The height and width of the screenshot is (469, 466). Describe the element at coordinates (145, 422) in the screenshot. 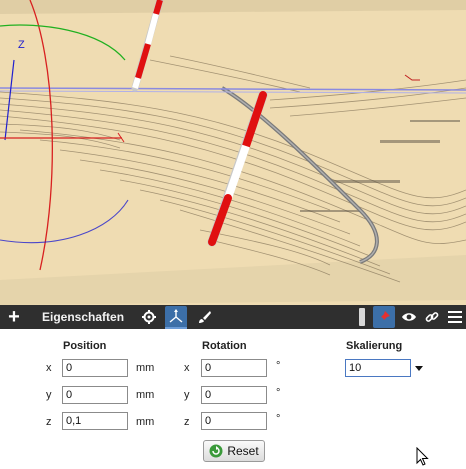

I see `position-z-unit: mm` at that location.